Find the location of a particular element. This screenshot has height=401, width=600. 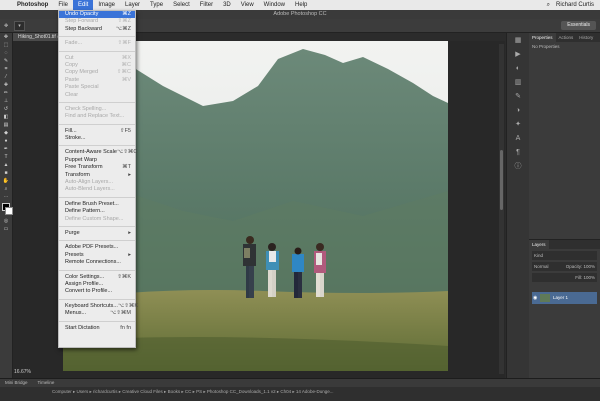

menubar-item-window: Window is located at coordinates (274, 5).